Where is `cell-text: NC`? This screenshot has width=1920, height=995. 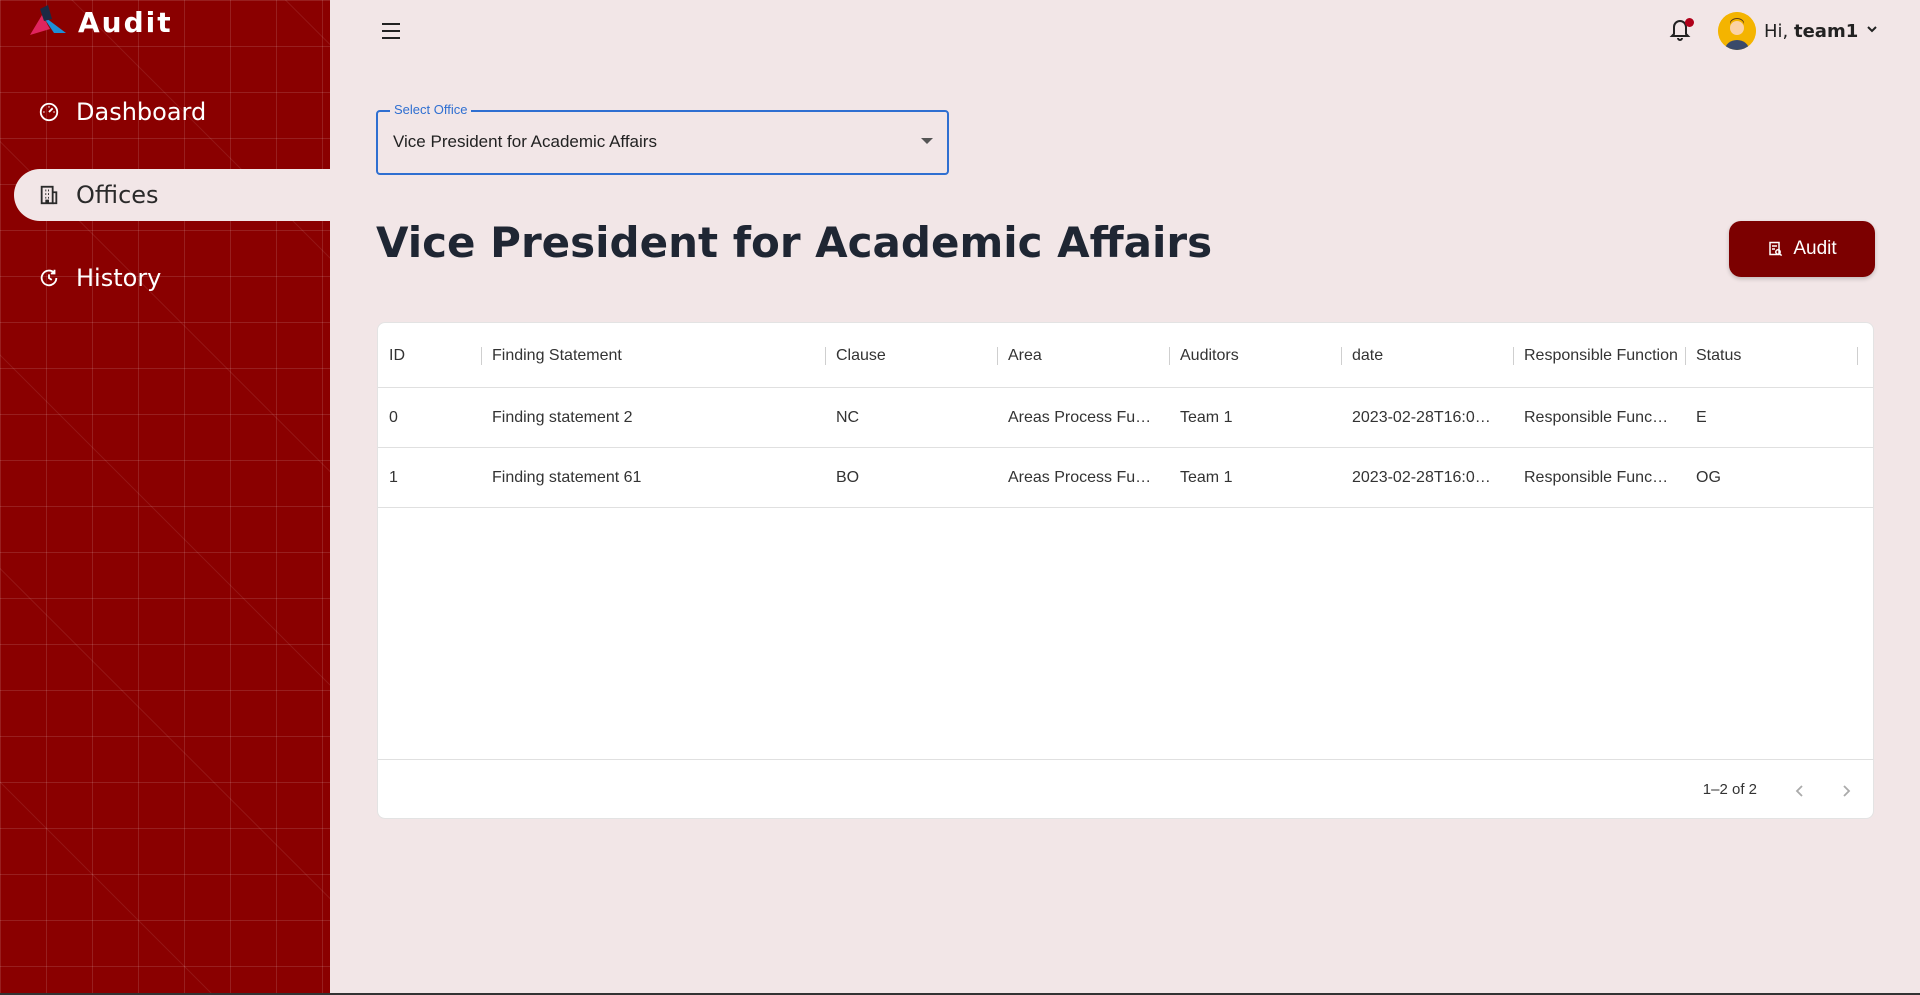 cell-text: NC is located at coordinates (848, 417).